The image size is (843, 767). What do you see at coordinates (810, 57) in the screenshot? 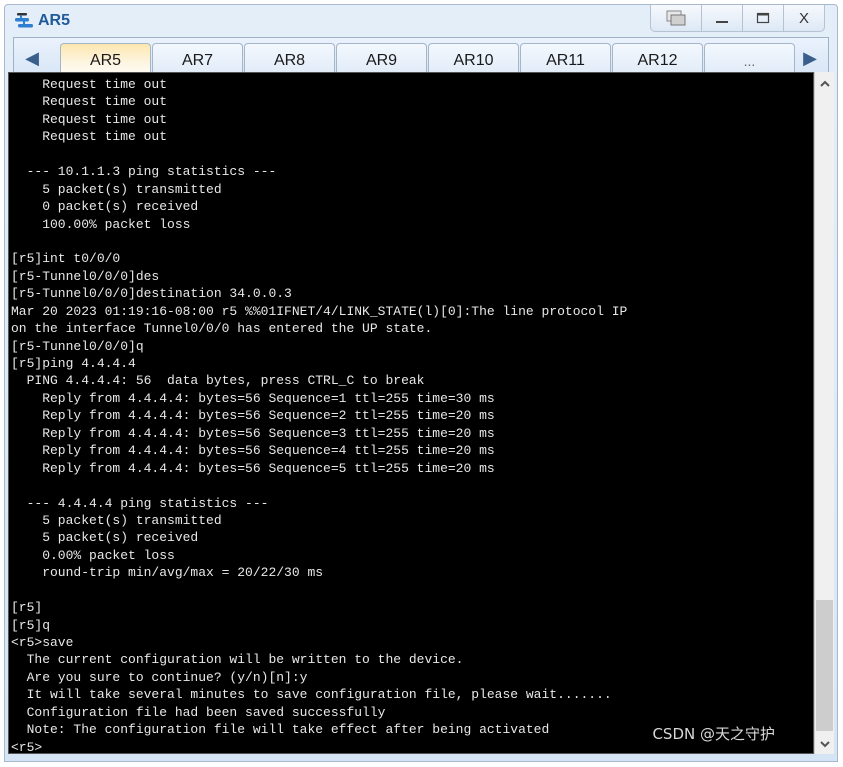
I see `arrow-right-icon: ▶` at bounding box center [810, 57].